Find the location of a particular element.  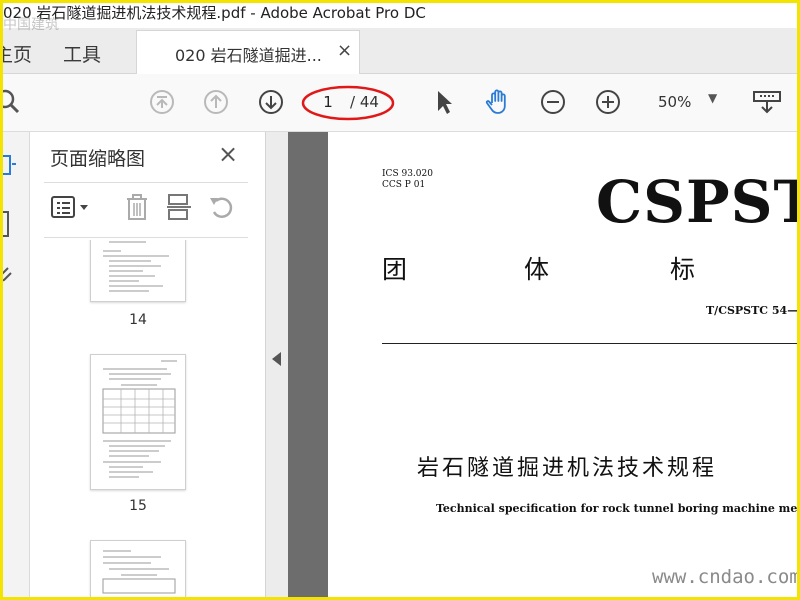

thumbnail-page-number: 15 is located at coordinates (138, 506).